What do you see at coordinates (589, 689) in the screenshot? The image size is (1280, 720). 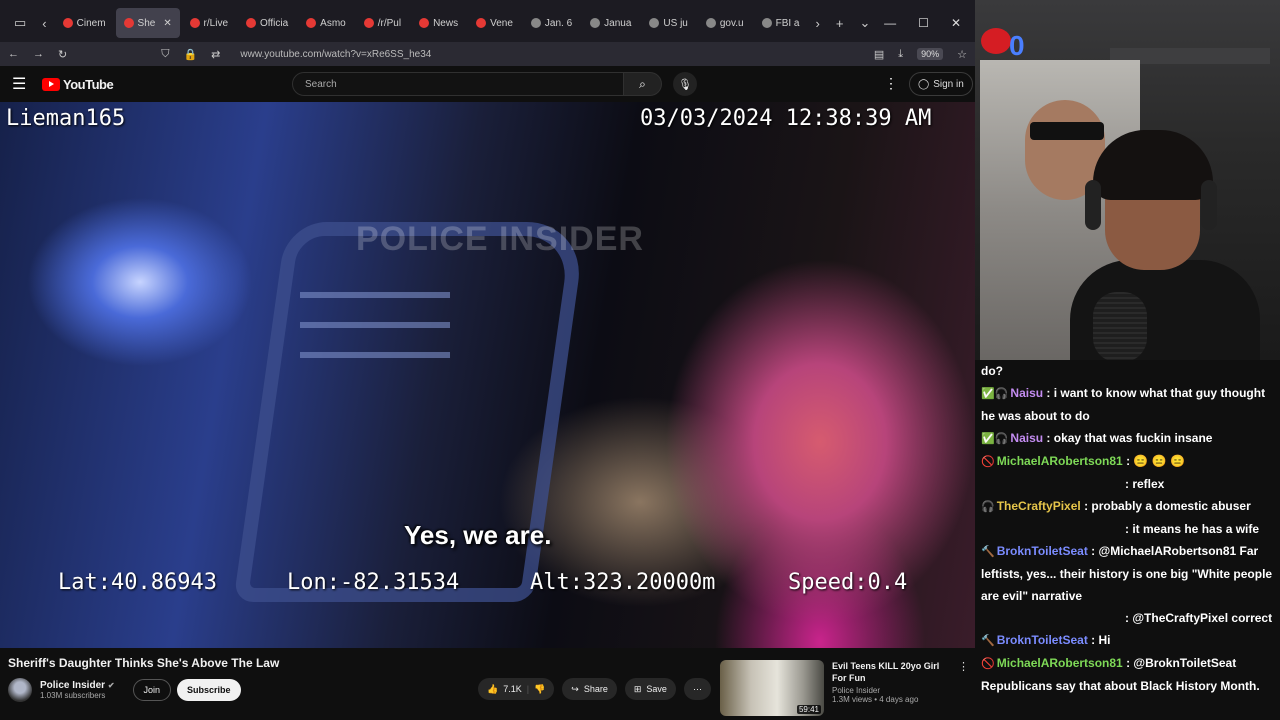 I see `share-button: ↪ Share` at bounding box center [589, 689].